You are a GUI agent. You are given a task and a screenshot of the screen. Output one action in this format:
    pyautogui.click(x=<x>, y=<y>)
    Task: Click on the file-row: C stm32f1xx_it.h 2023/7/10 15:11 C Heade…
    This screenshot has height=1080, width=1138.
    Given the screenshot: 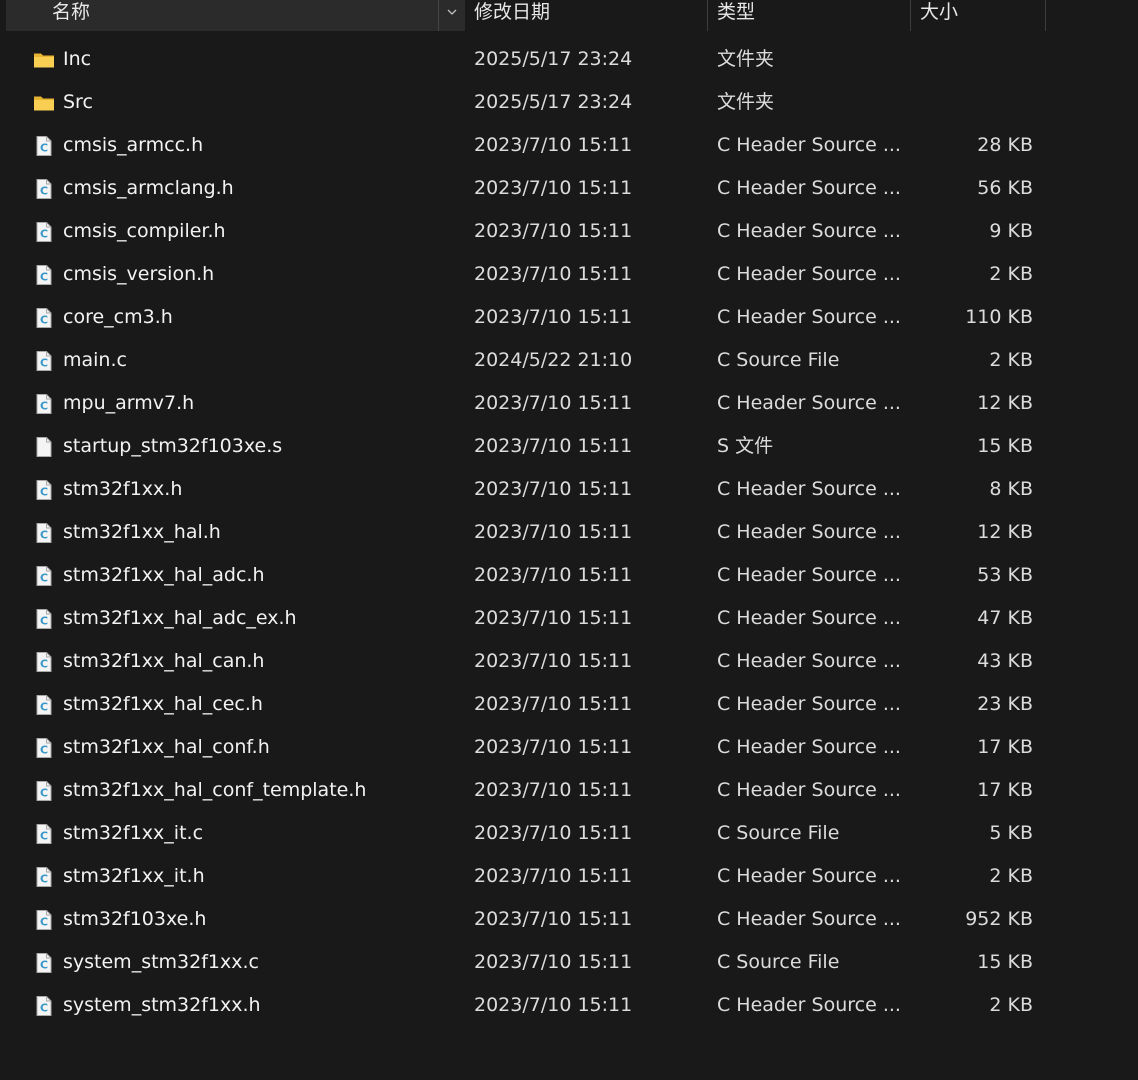 What is the action you would take?
    pyautogui.click(x=569, y=876)
    